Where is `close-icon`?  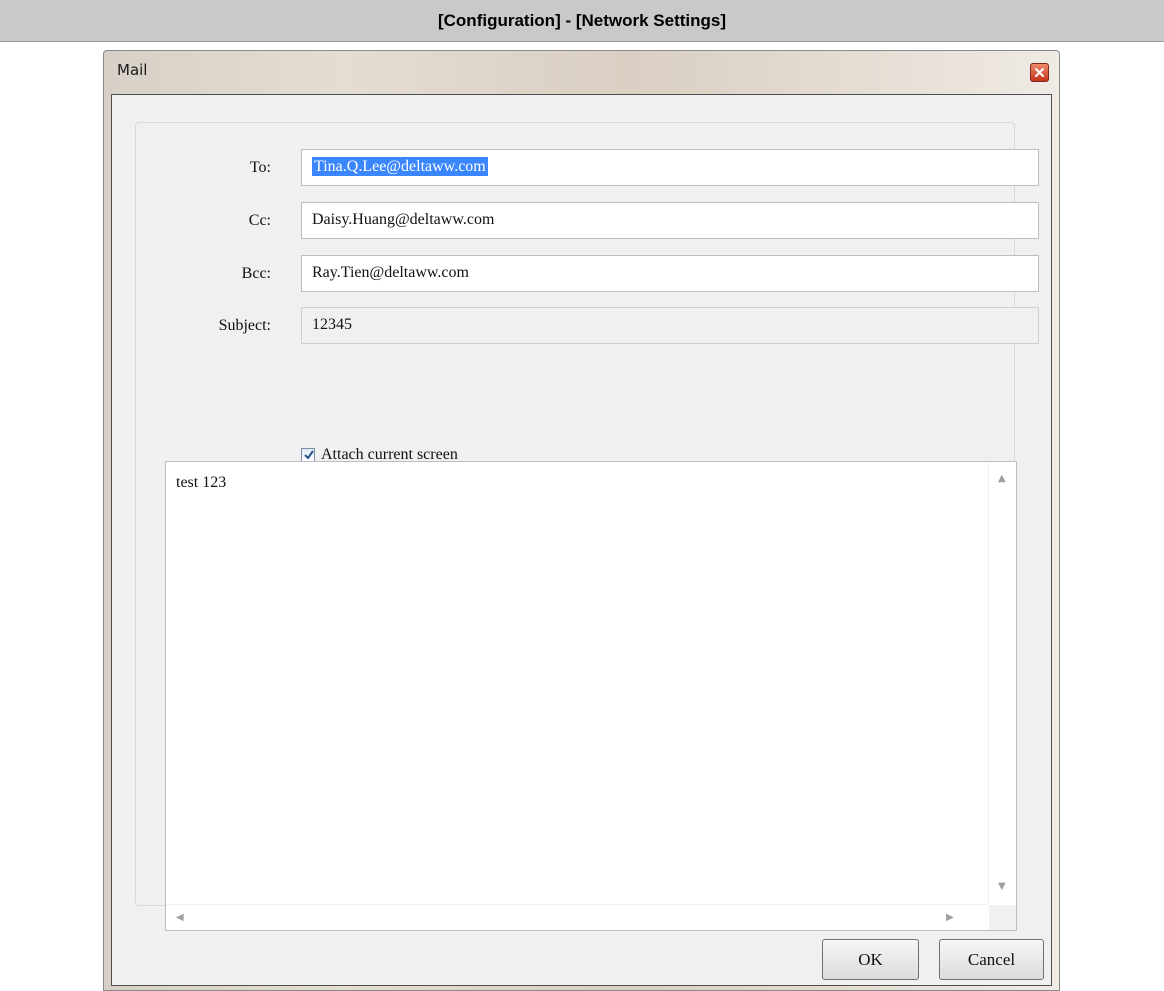 close-icon is located at coordinates (1039, 72).